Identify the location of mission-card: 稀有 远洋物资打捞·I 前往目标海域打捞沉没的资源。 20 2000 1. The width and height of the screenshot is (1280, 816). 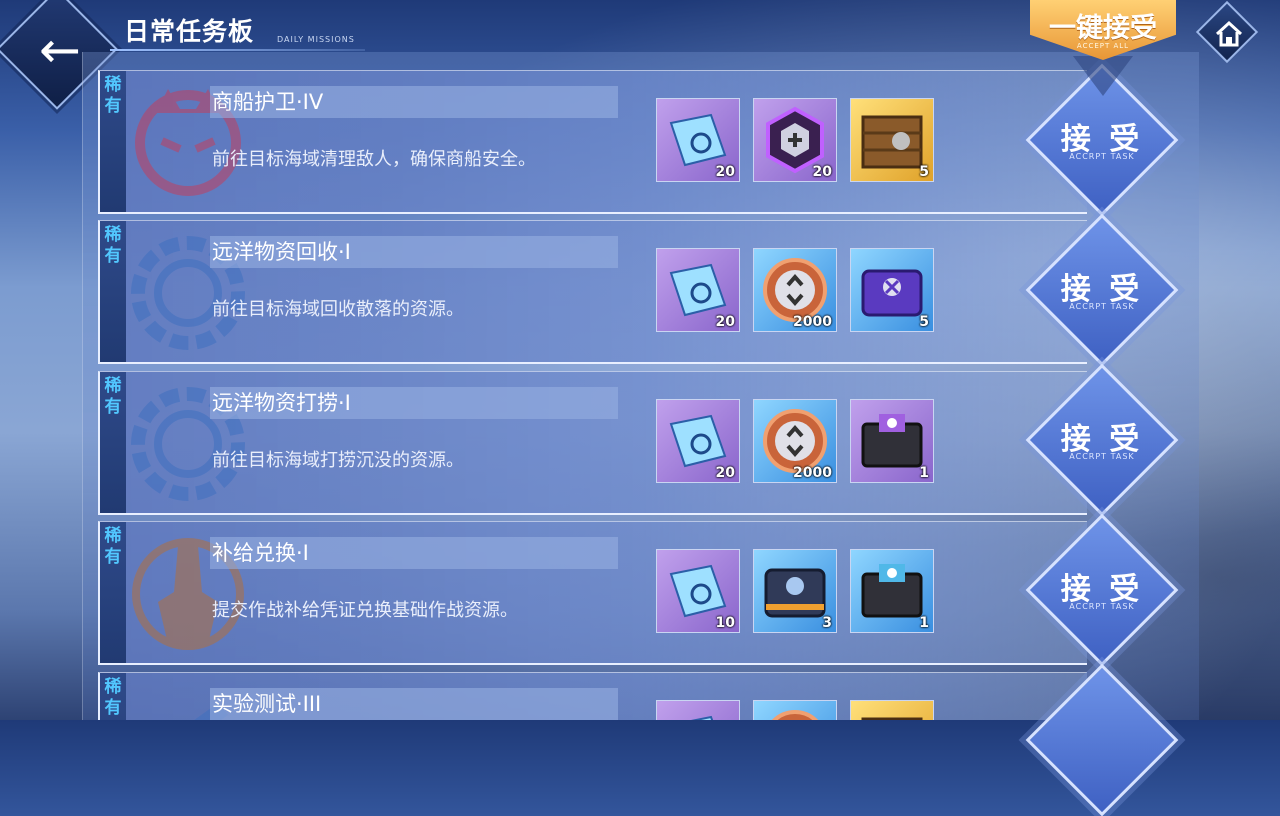
(592, 443).